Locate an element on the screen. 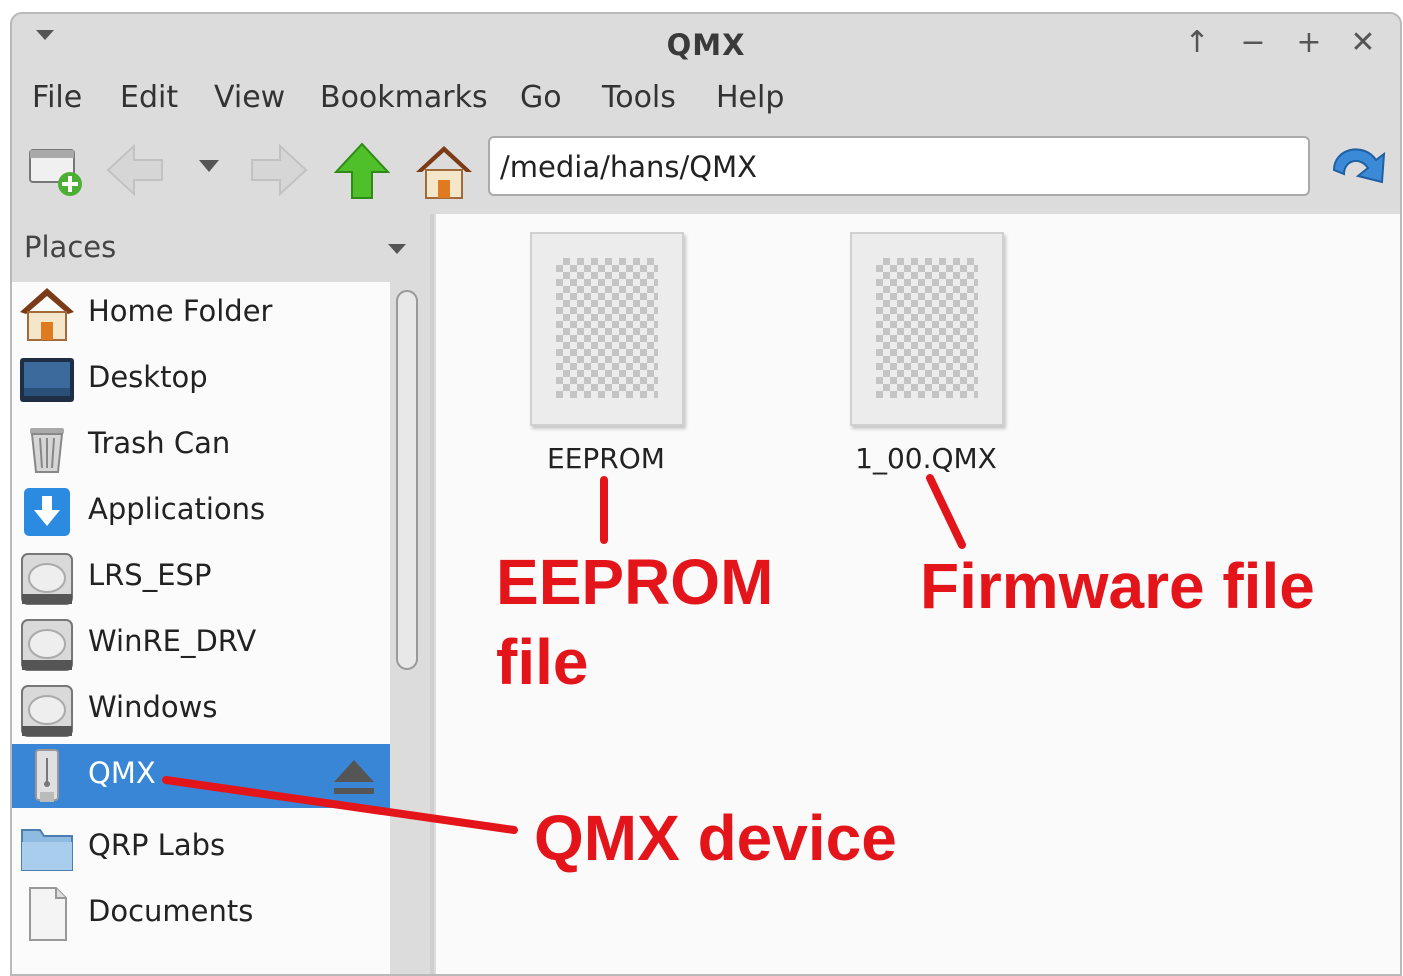 The image size is (1403, 976). device-pointer-line is located at coordinates (340, 805).